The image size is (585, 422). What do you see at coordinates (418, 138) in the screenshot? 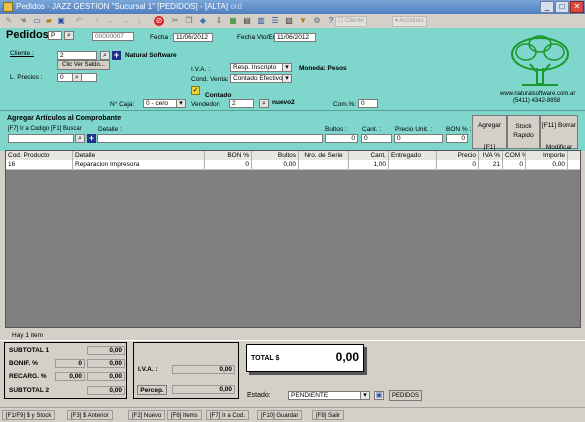
I see `precio-field: 0` at bounding box center [418, 138].